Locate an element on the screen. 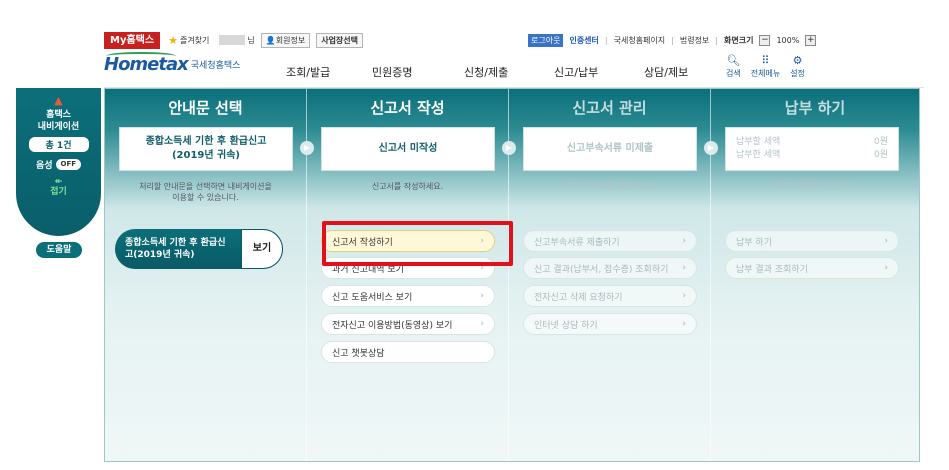 The image size is (949, 470). guide-item-label: 종합소득세 기한 후 환급신 고(2019년 귀속) is located at coordinates (175, 249).